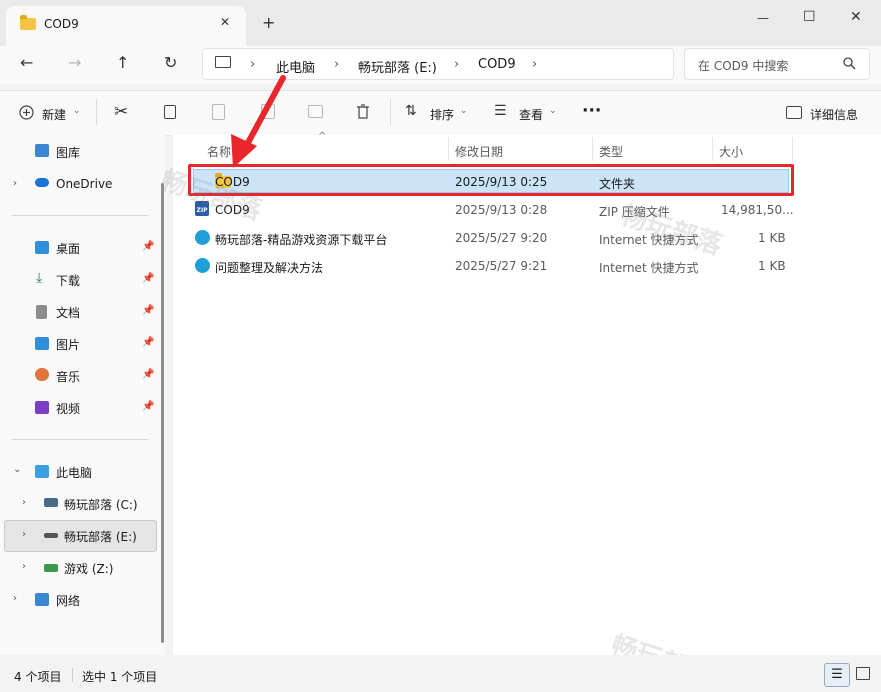 The height and width of the screenshot is (692, 881). I want to click on close-button: ✕, so click(856, 17).